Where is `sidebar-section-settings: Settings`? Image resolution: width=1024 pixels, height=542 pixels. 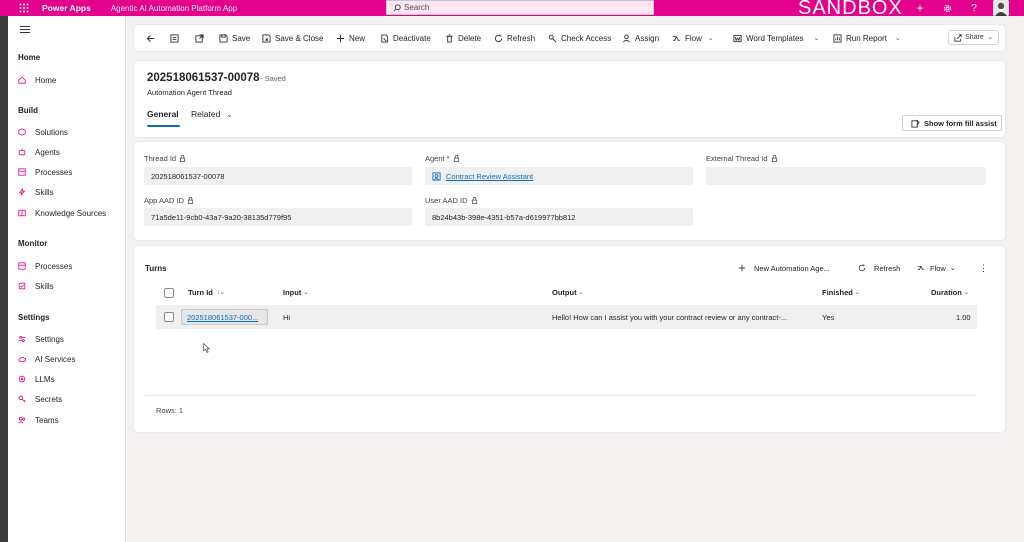
sidebar-section-settings: Settings is located at coordinates (34, 317).